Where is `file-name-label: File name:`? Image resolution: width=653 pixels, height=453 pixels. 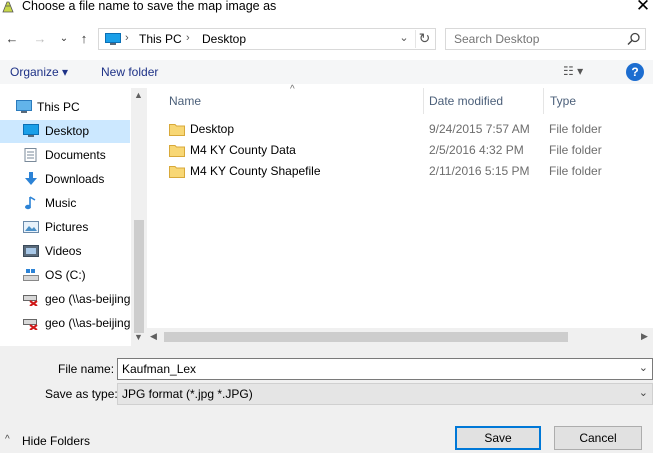
file-name-label: File name: is located at coordinates (86, 369).